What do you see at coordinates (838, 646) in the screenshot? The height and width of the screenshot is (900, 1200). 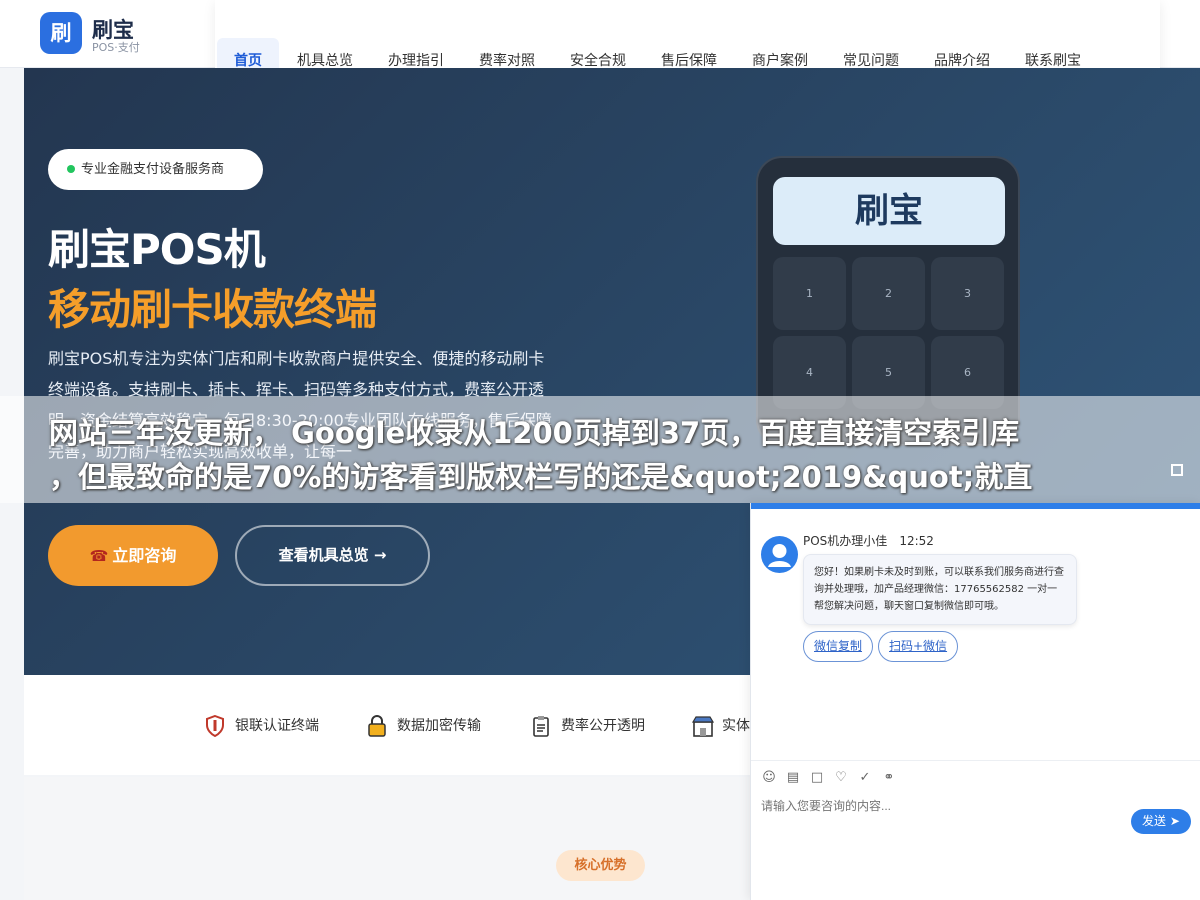 I see `copy-wechat-button: 微信复制` at bounding box center [838, 646].